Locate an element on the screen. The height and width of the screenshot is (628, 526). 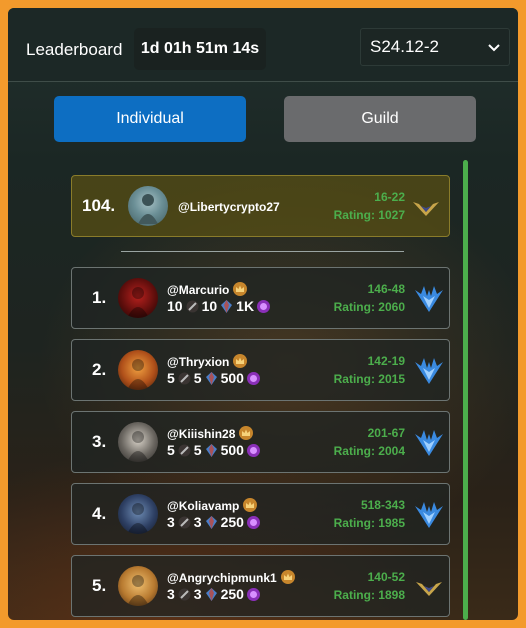
self-username: @Libertycrypto27 is located at coordinates (229, 207).